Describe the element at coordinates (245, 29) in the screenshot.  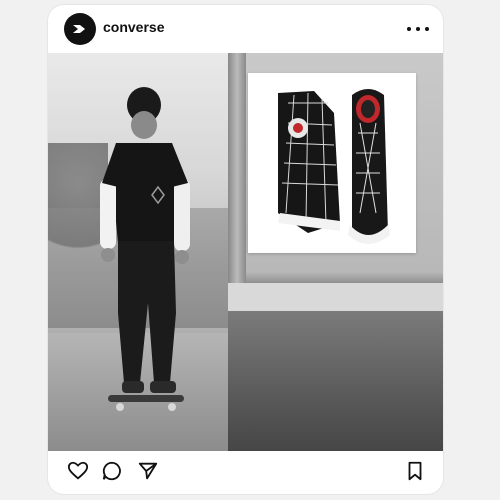
I see `post-header: converse` at that location.